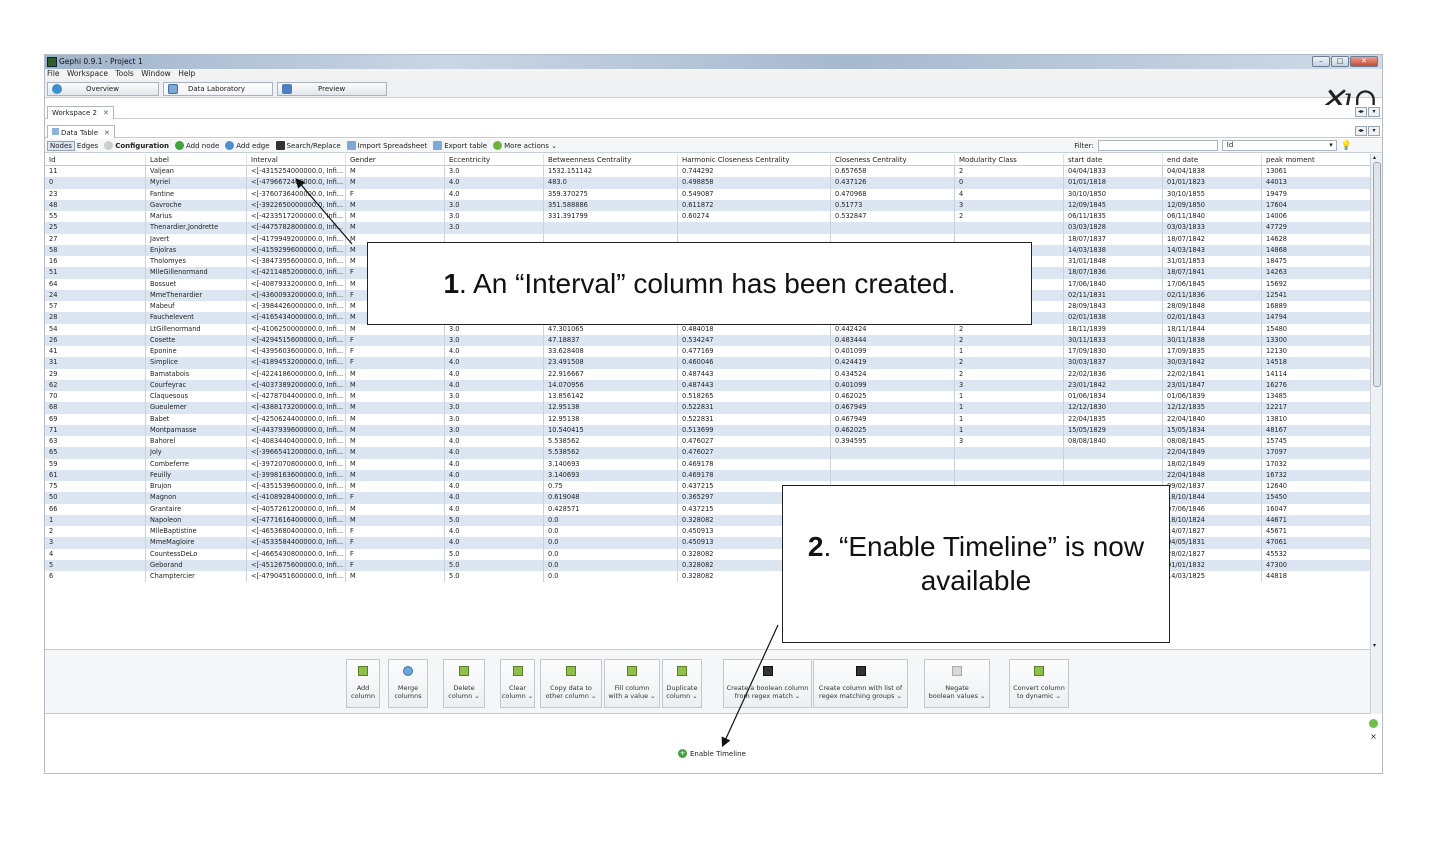  Describe the element at coordinates (196, 374) in the screenshot. I see `table-cell: Bamatabois` at that location.